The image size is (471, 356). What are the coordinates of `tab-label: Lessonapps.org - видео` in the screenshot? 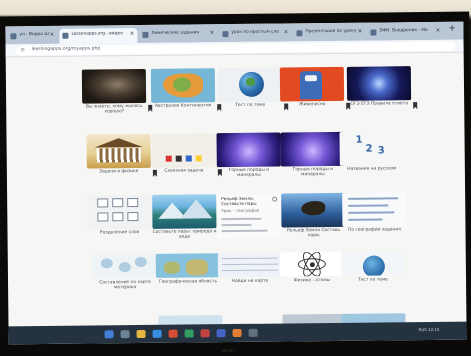 It's located at (97, 34).